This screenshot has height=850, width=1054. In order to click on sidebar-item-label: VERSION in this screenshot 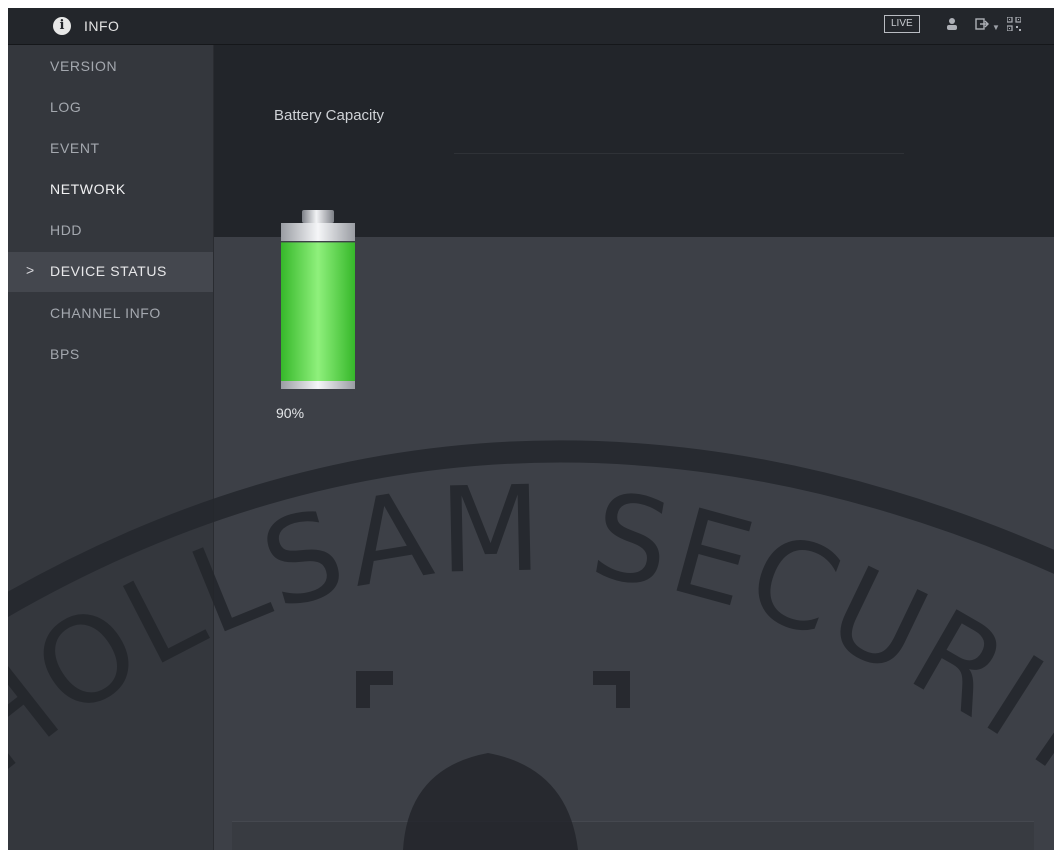, I will do `click(84, 66)`.